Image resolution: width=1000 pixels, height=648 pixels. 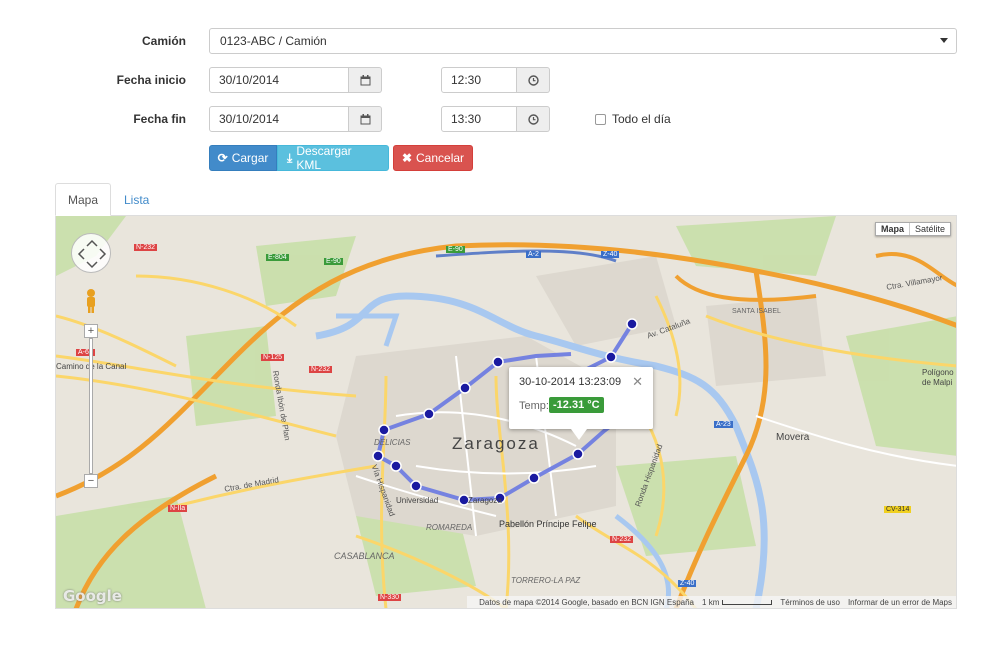 I want to click on zoom-control: + −, so click(x=91, y=406).